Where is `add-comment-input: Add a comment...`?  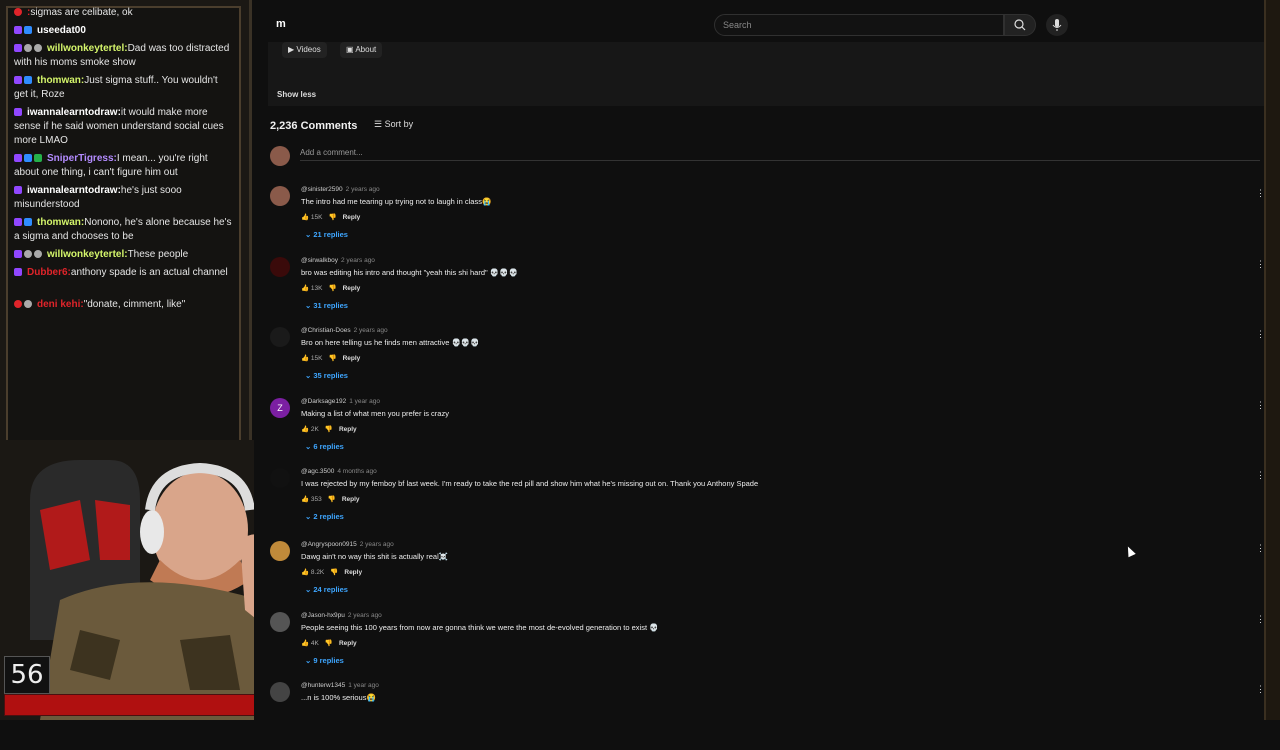 add-comment-input: Add a comment... is located at coordinates (780, 154).